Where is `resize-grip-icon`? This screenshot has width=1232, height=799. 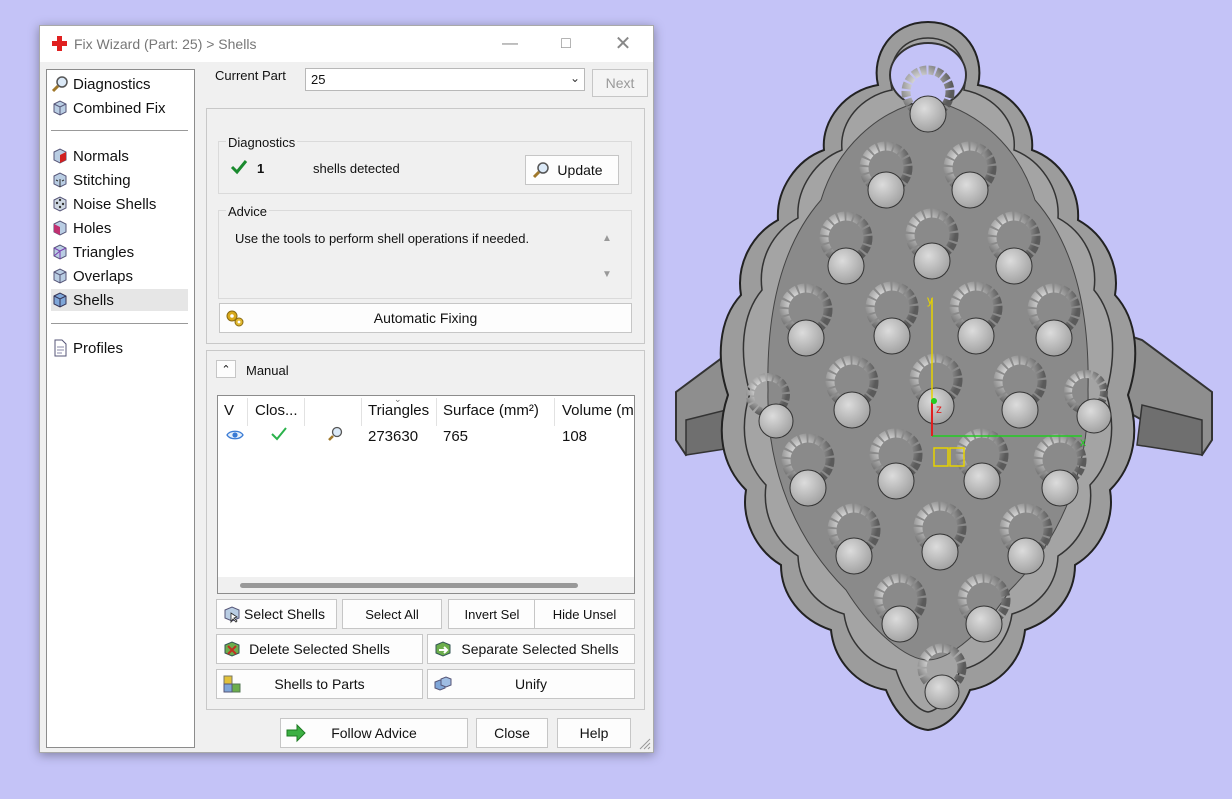
resize-grip-icon is located at coordinates (645, 744).